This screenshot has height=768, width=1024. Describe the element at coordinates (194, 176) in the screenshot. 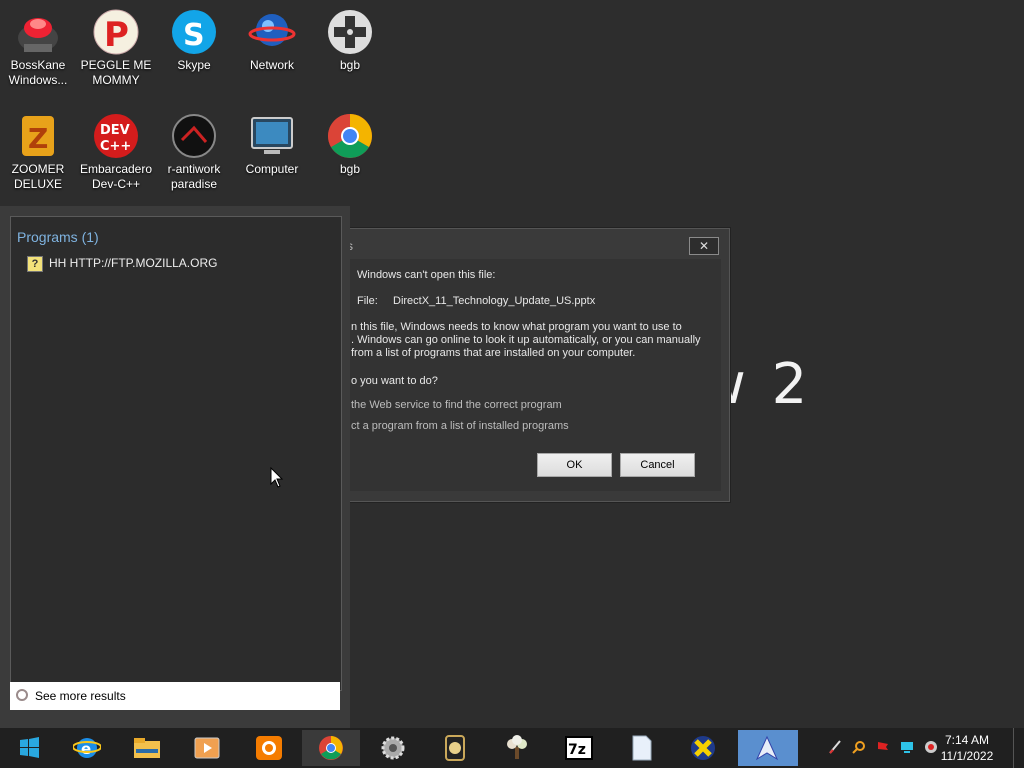

I see `desktop-icon-label: r-antiwork paradise` at that location.